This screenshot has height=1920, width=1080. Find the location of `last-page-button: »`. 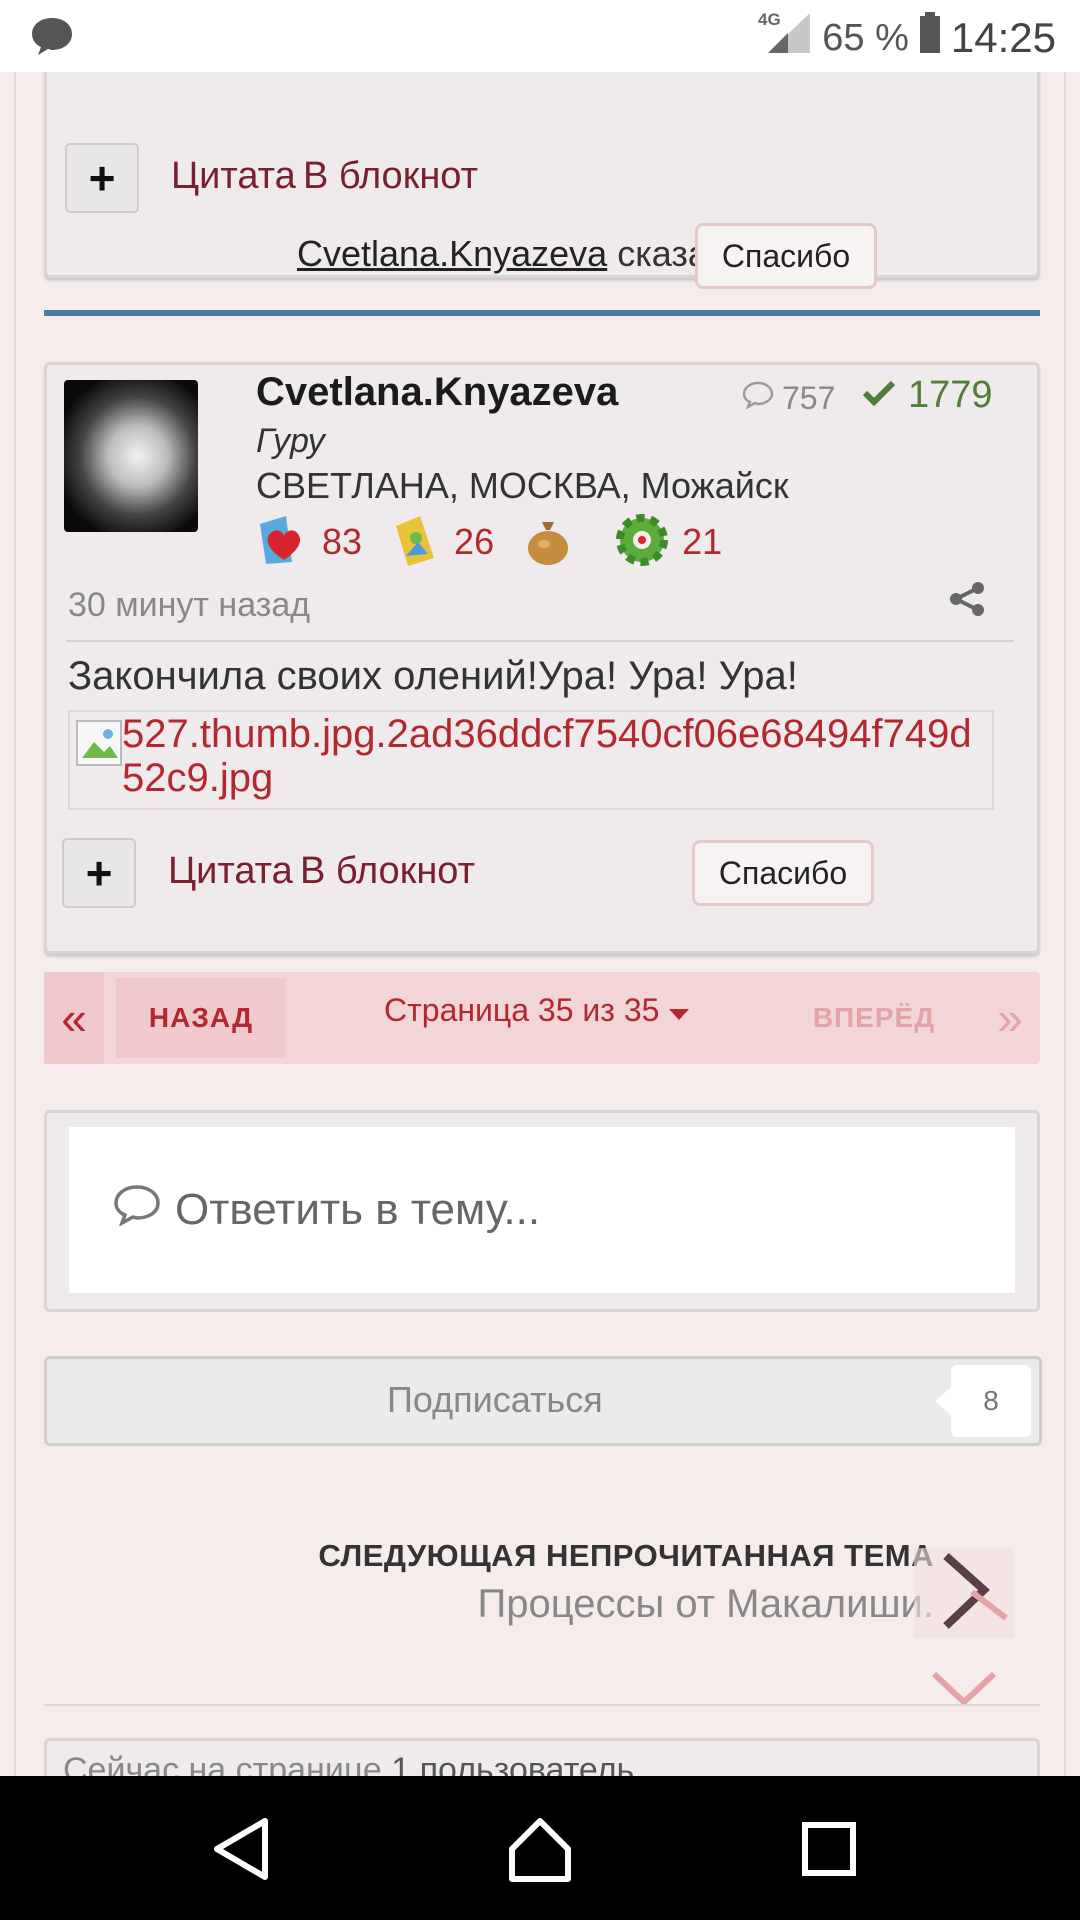

last-page-button: » is located at coordinates (1010, 1018).